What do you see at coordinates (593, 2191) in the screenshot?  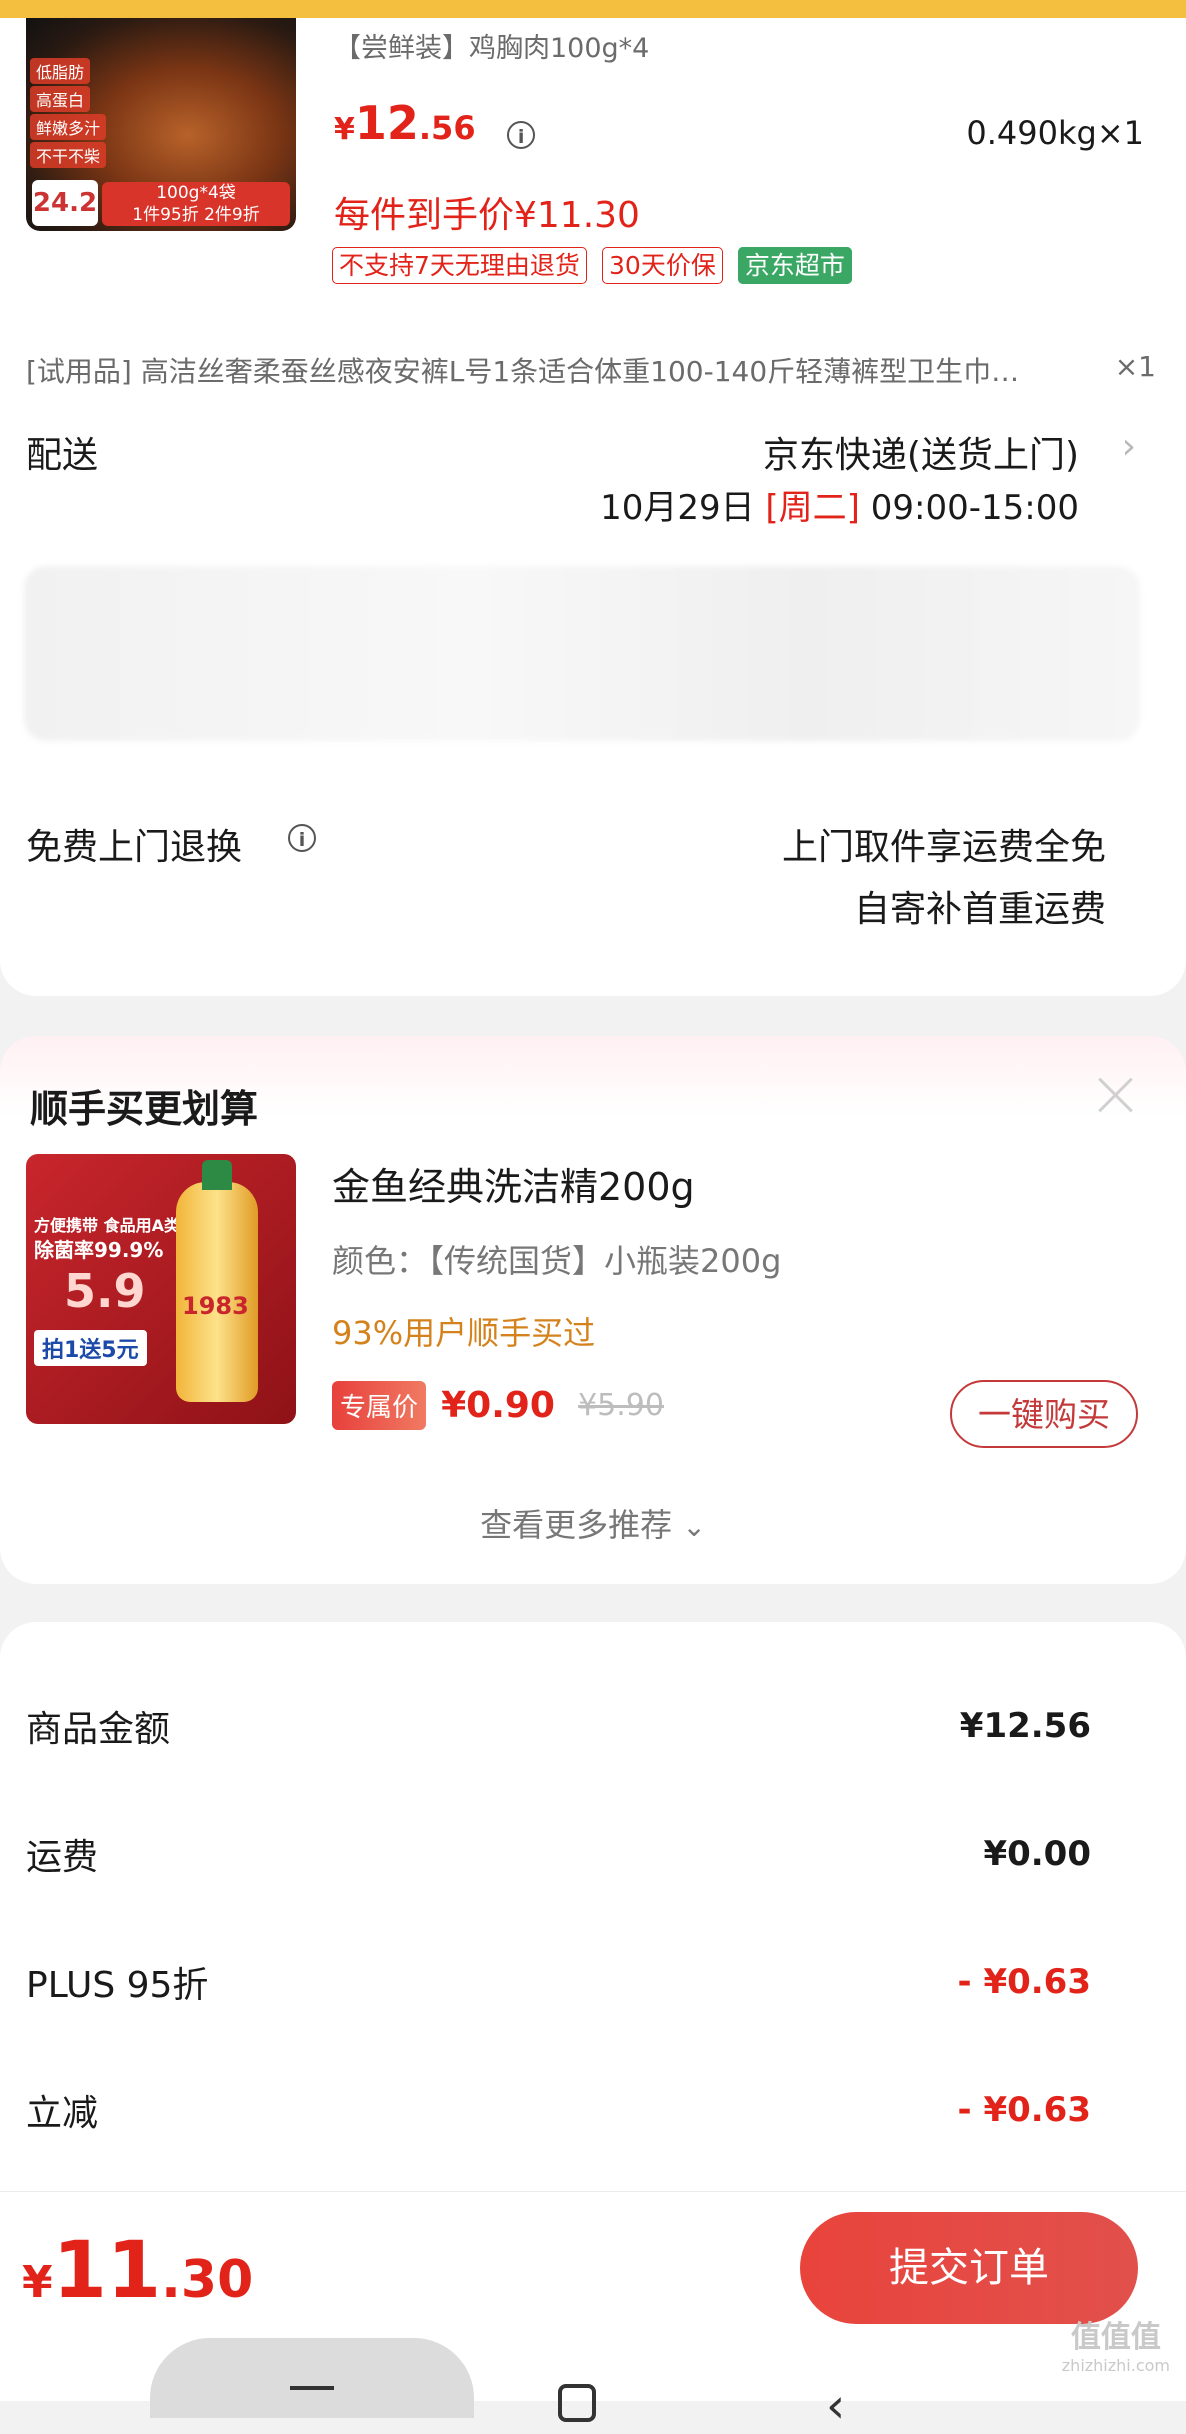 I see `footer-divider` at bounding box center [593, 2191].